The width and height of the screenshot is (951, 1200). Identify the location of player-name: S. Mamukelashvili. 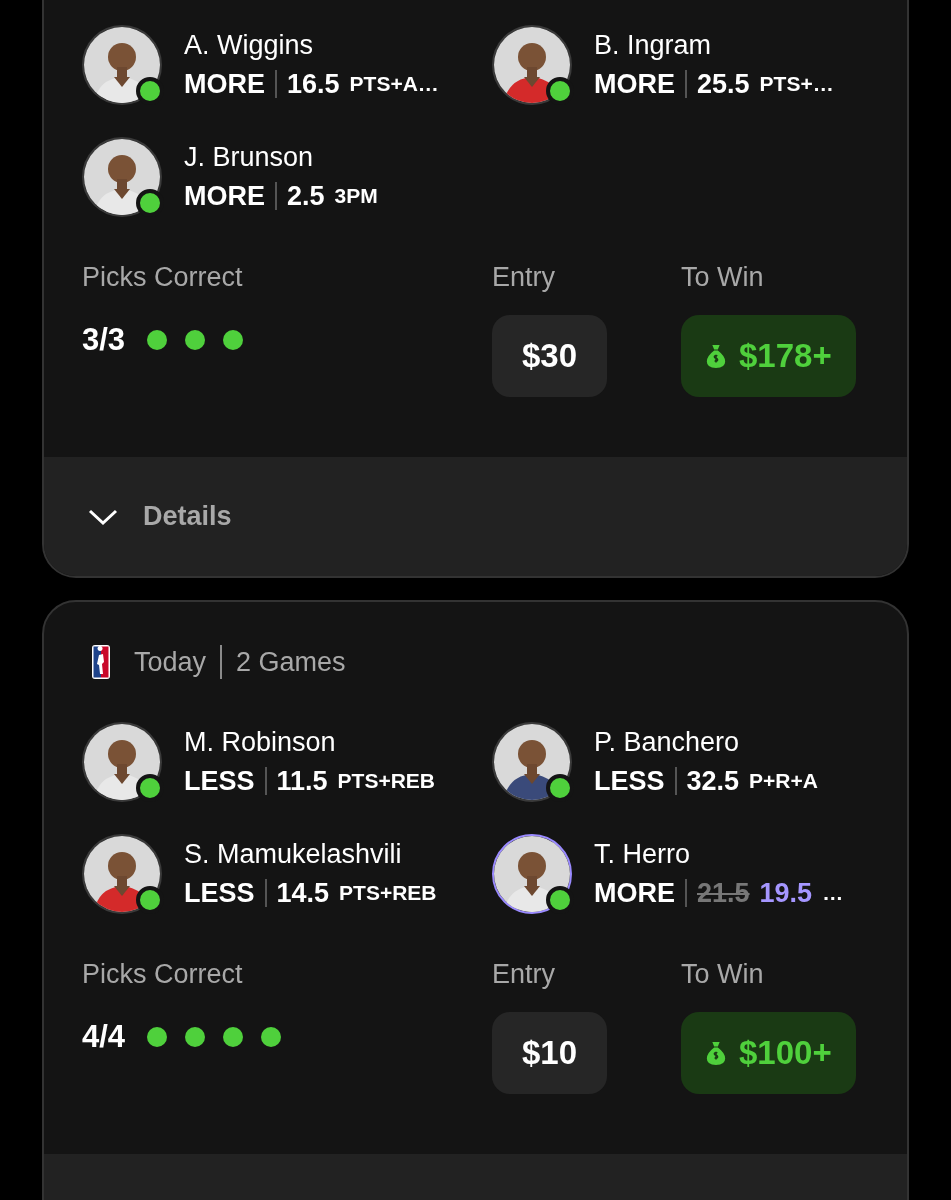
(293, 854).